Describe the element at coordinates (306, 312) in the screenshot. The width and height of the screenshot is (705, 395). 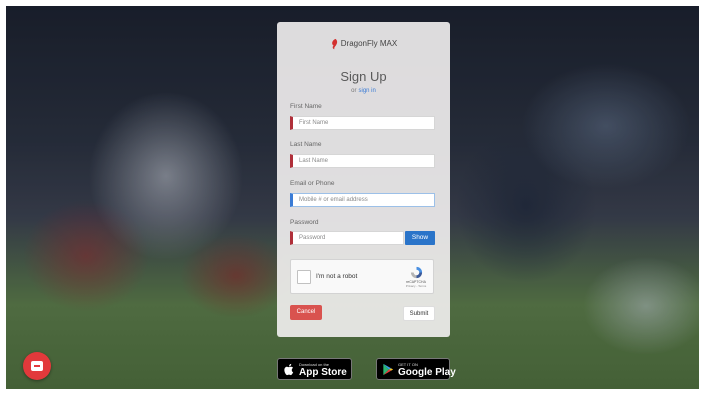
I see `cancel-button: Cancel` at that location.